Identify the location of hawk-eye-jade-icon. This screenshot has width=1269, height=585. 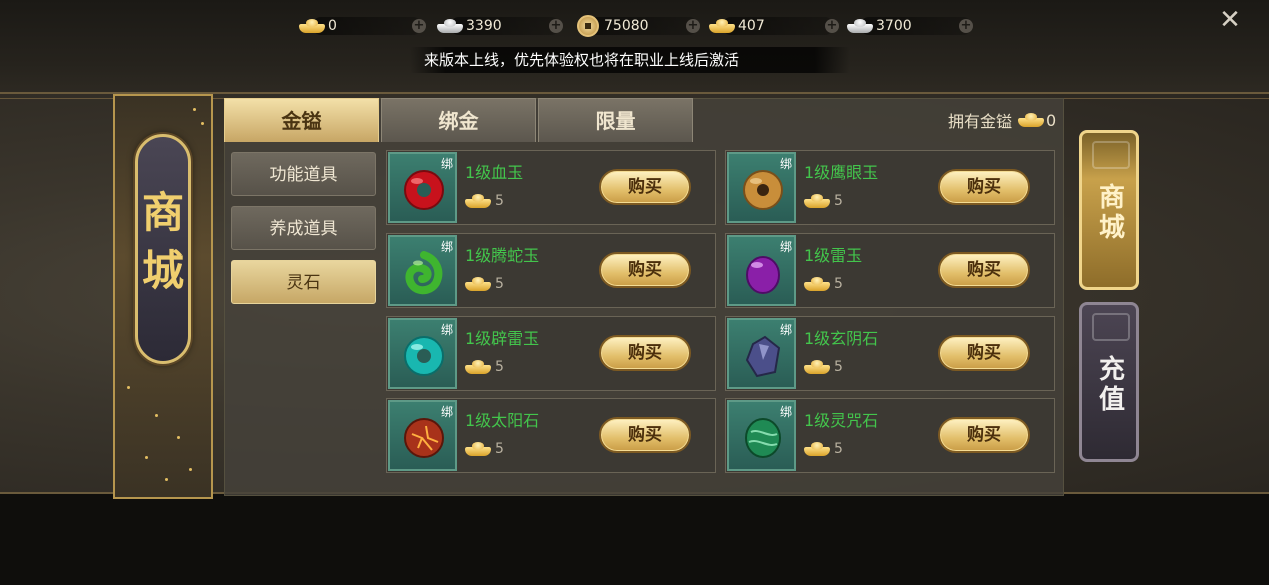
(763, 190).